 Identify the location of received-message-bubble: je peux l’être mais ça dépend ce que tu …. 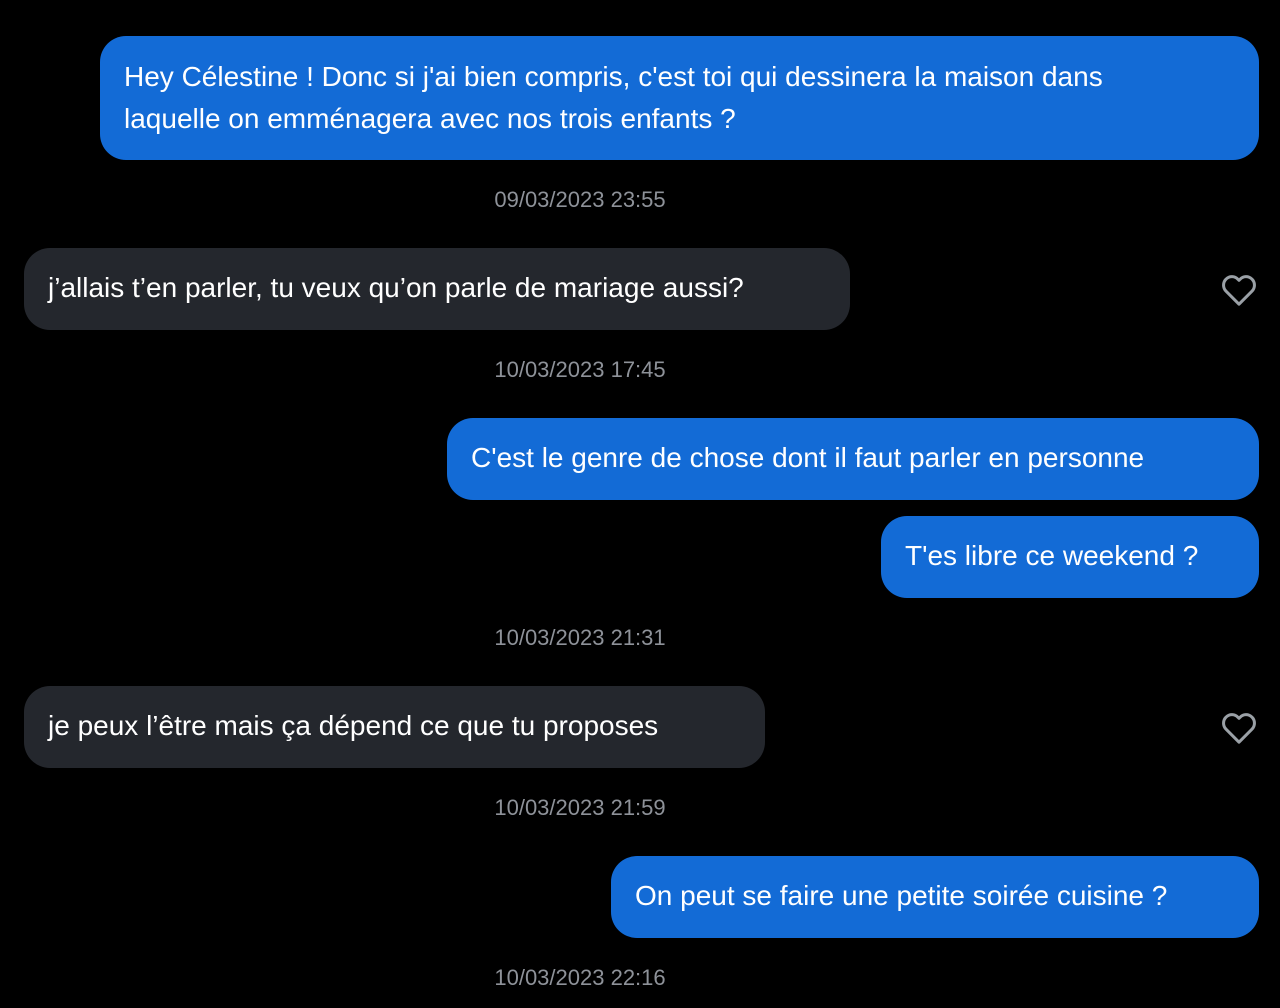
(394, 727).